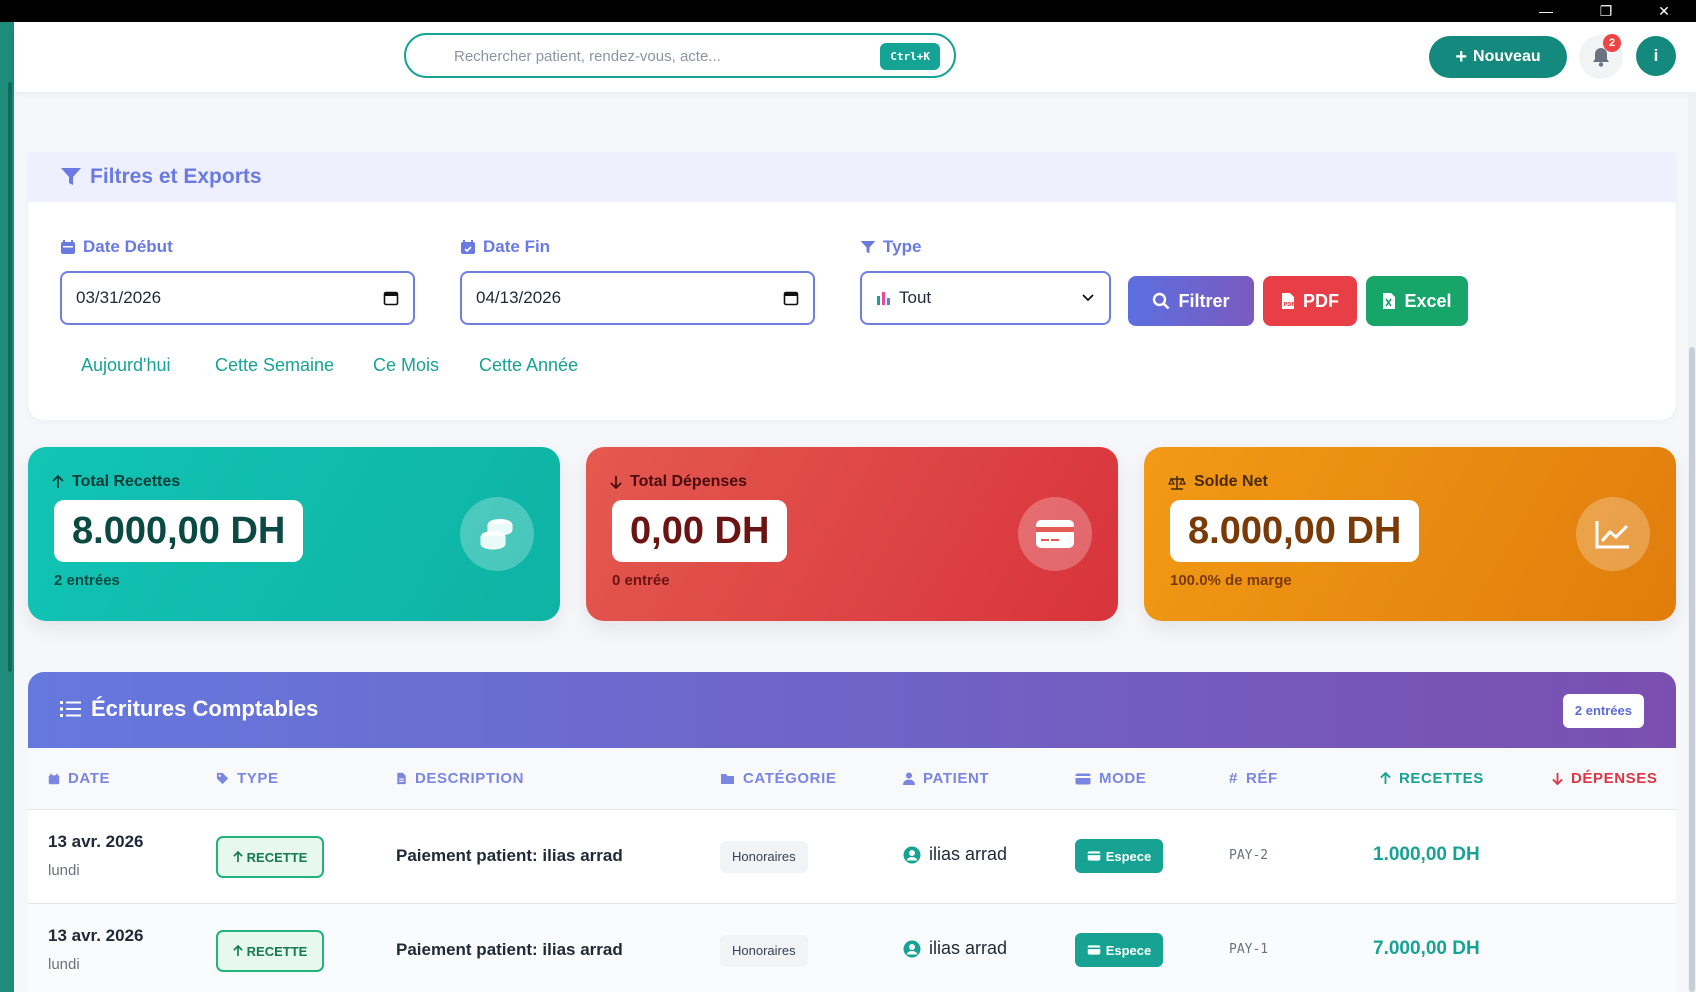 The width and height of the screenshot is (1696, 992). Describe the element at coordinates (126, 365) in the screenshot. I see `quick-range-today: Aujourd'hui` at that location.